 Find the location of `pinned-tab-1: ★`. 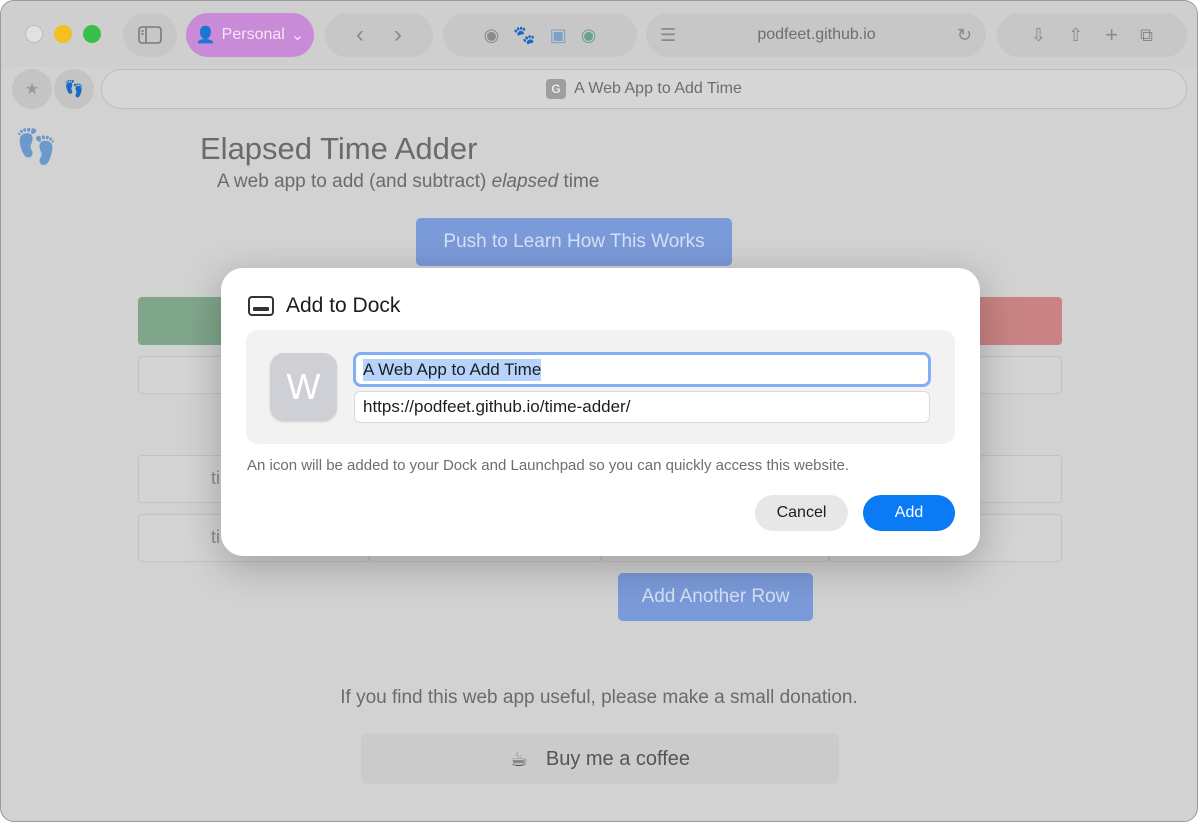

pinned-tab-1: ★ is located at coordinates (32, 89).